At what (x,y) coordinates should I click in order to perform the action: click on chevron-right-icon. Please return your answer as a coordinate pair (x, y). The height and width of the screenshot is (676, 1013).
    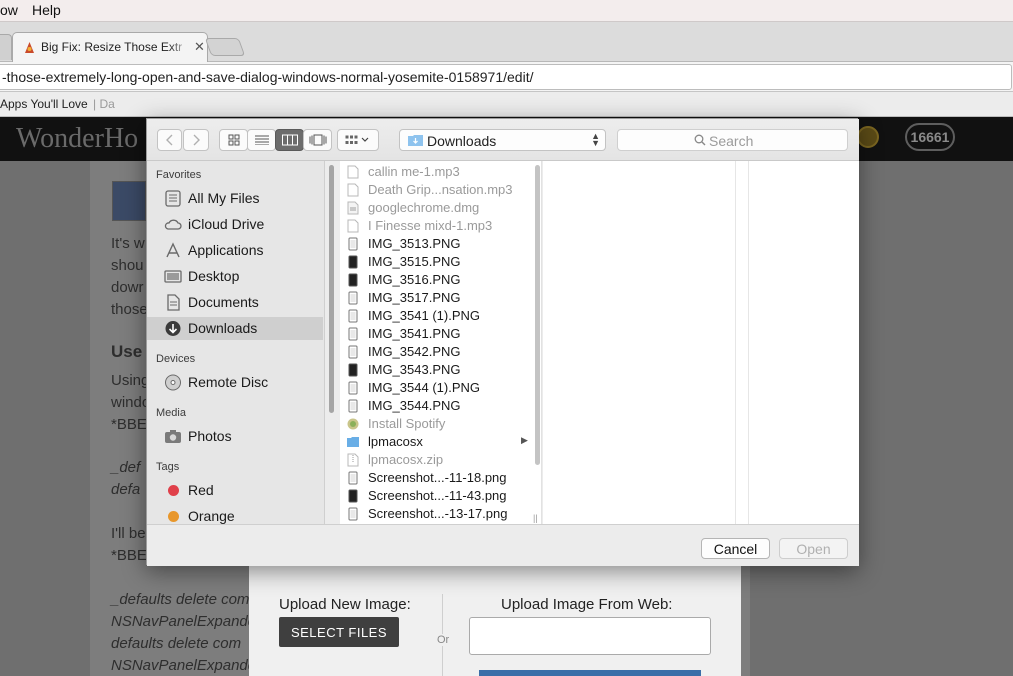
    Looking at the image, I should click on (196, 140).